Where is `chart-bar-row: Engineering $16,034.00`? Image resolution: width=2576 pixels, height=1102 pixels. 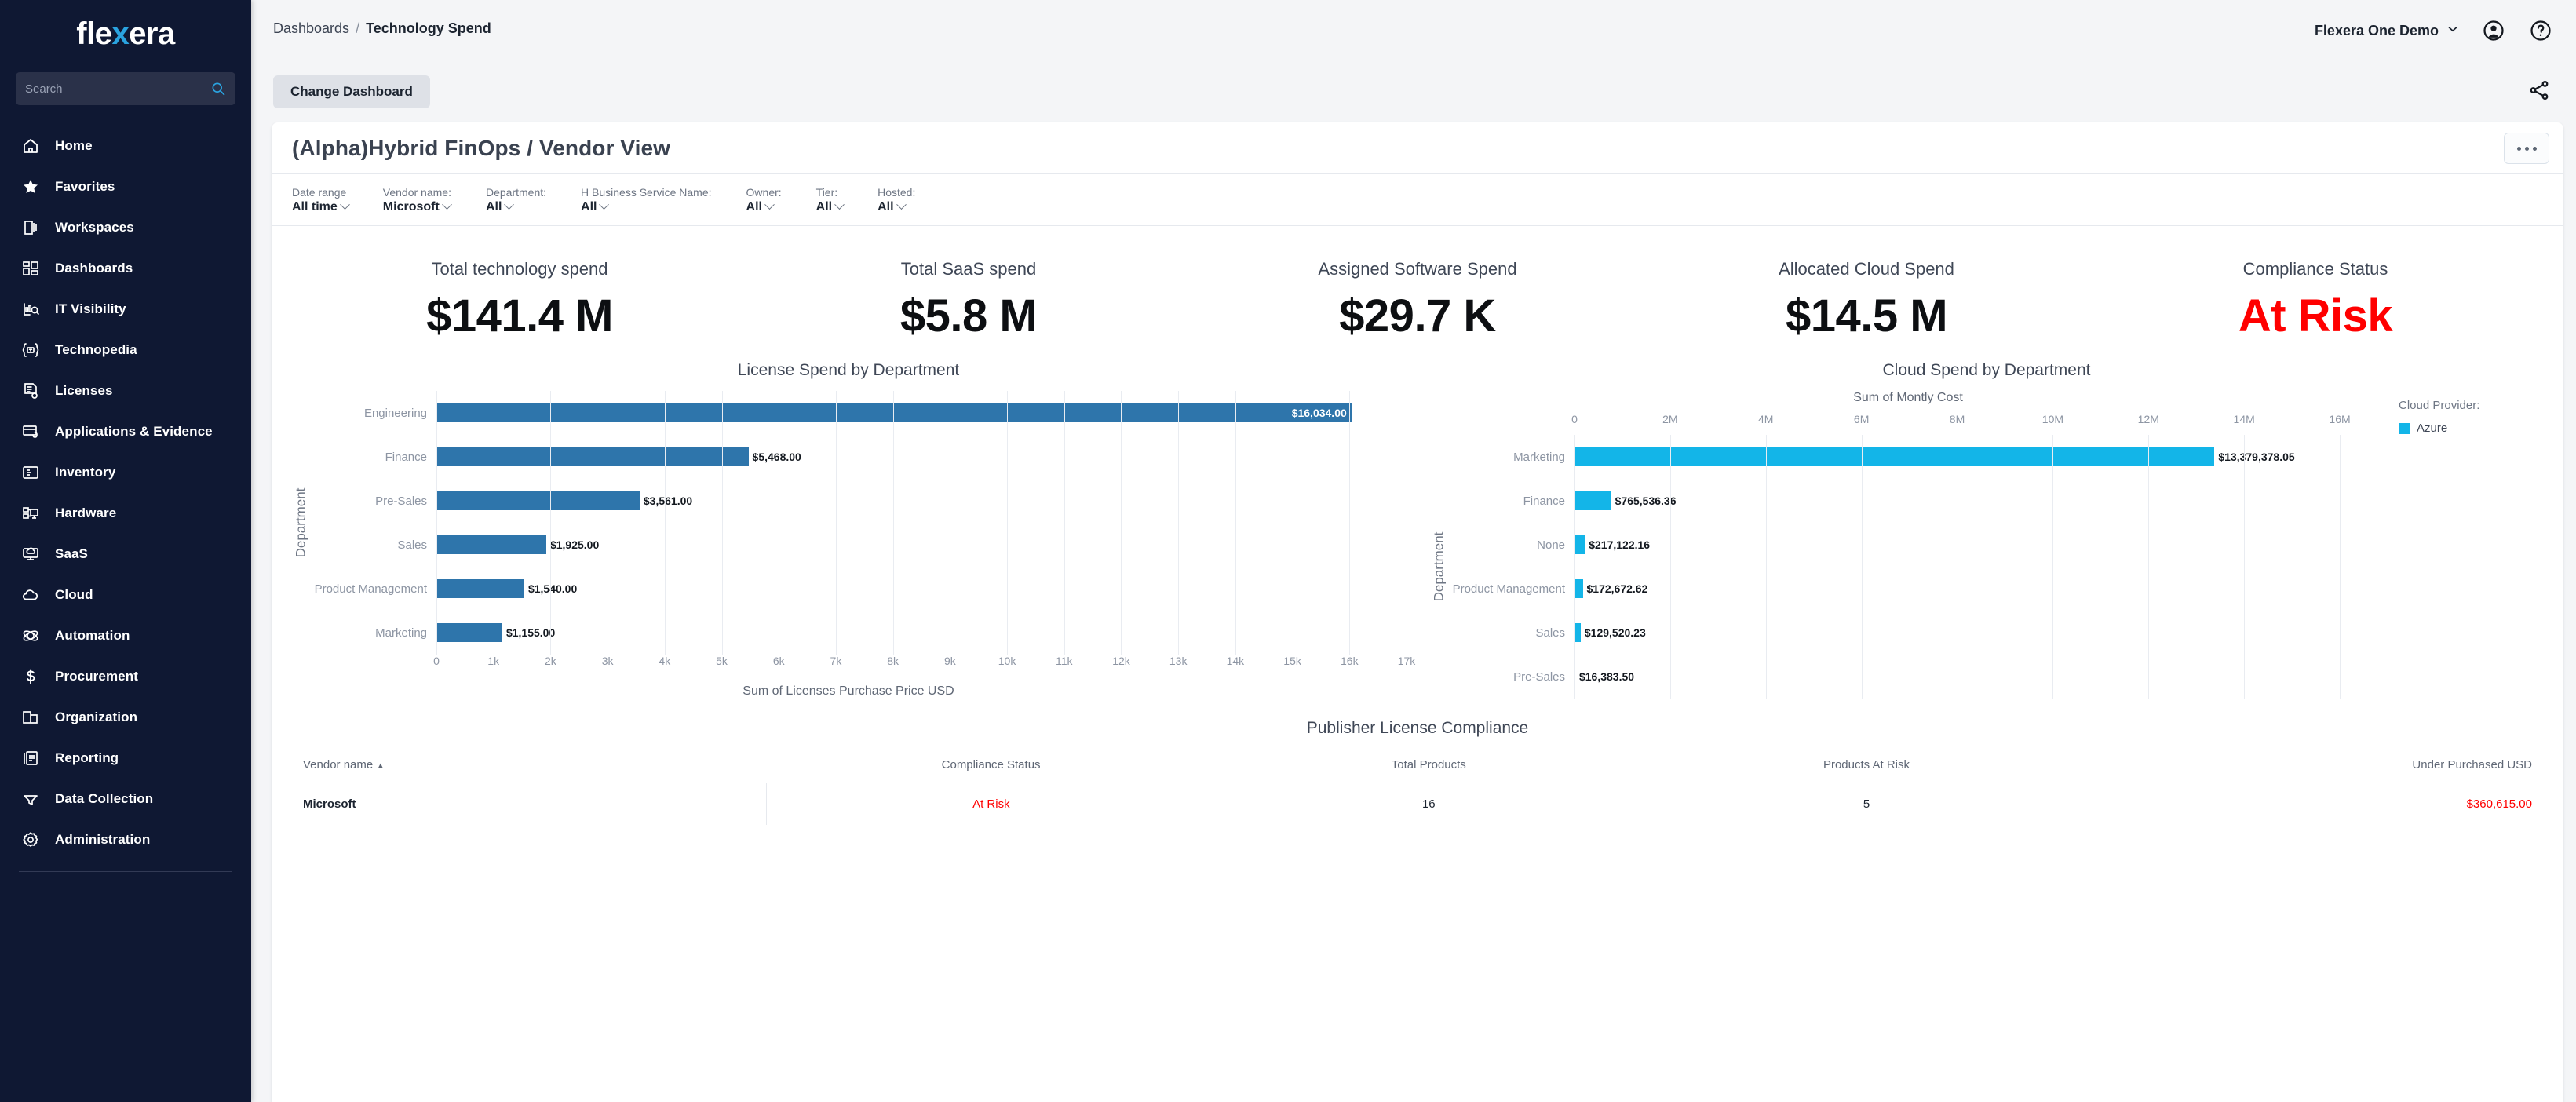 chart-bar-row: Engineering $16,034.00 is located at coordinates (859, 413).